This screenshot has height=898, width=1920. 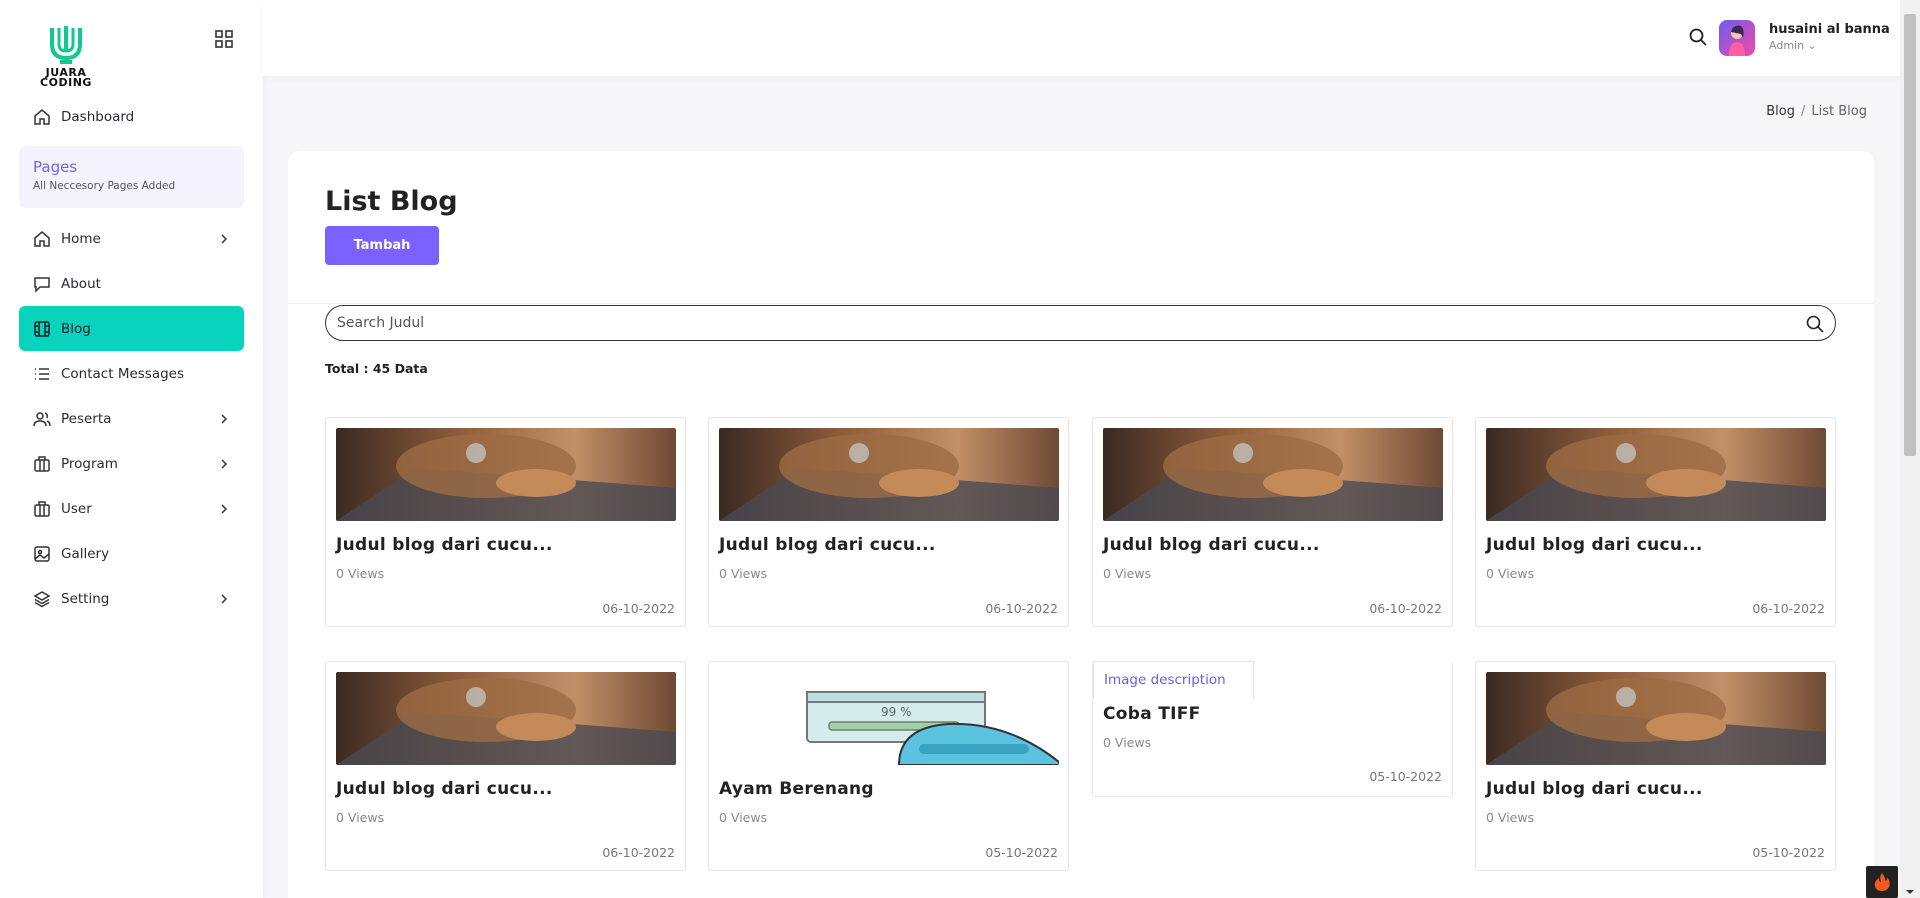 I want to click on sidebar-item-label: Gallery, so click(x=85, y=553).